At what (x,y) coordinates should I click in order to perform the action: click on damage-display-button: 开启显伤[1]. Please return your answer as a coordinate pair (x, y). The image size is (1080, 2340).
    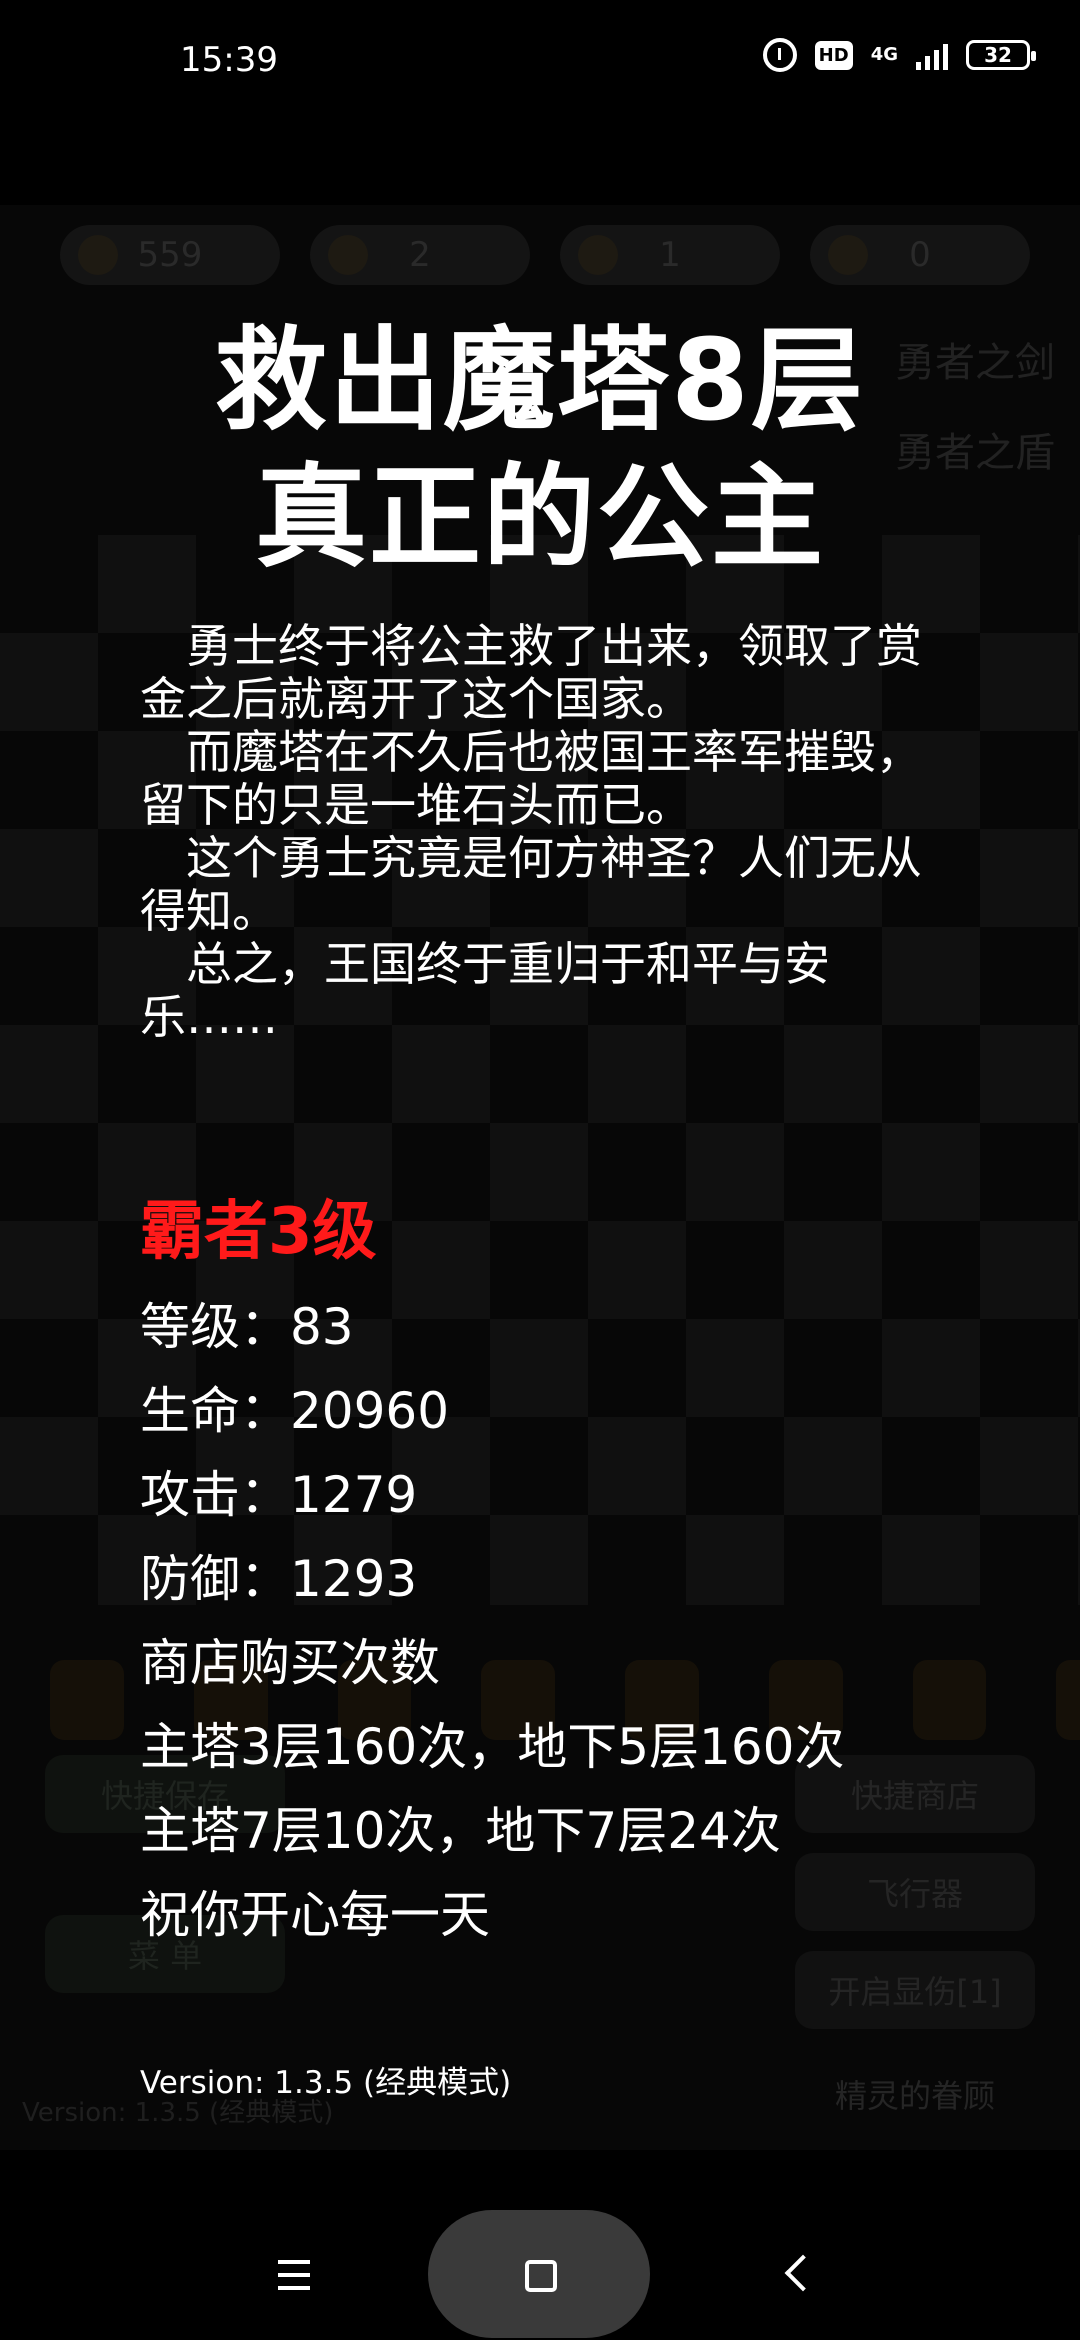
    Looking at the image, I should click on (915, 1990).